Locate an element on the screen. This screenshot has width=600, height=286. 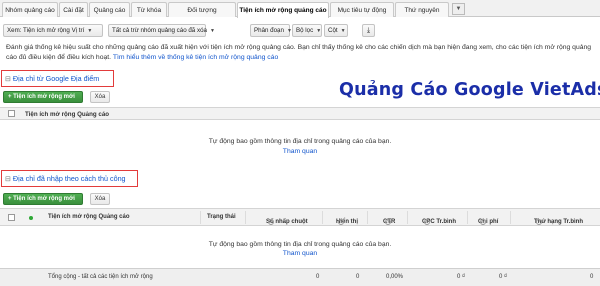
filter-label: Bộ lọc is located at coordinates (305, 30).